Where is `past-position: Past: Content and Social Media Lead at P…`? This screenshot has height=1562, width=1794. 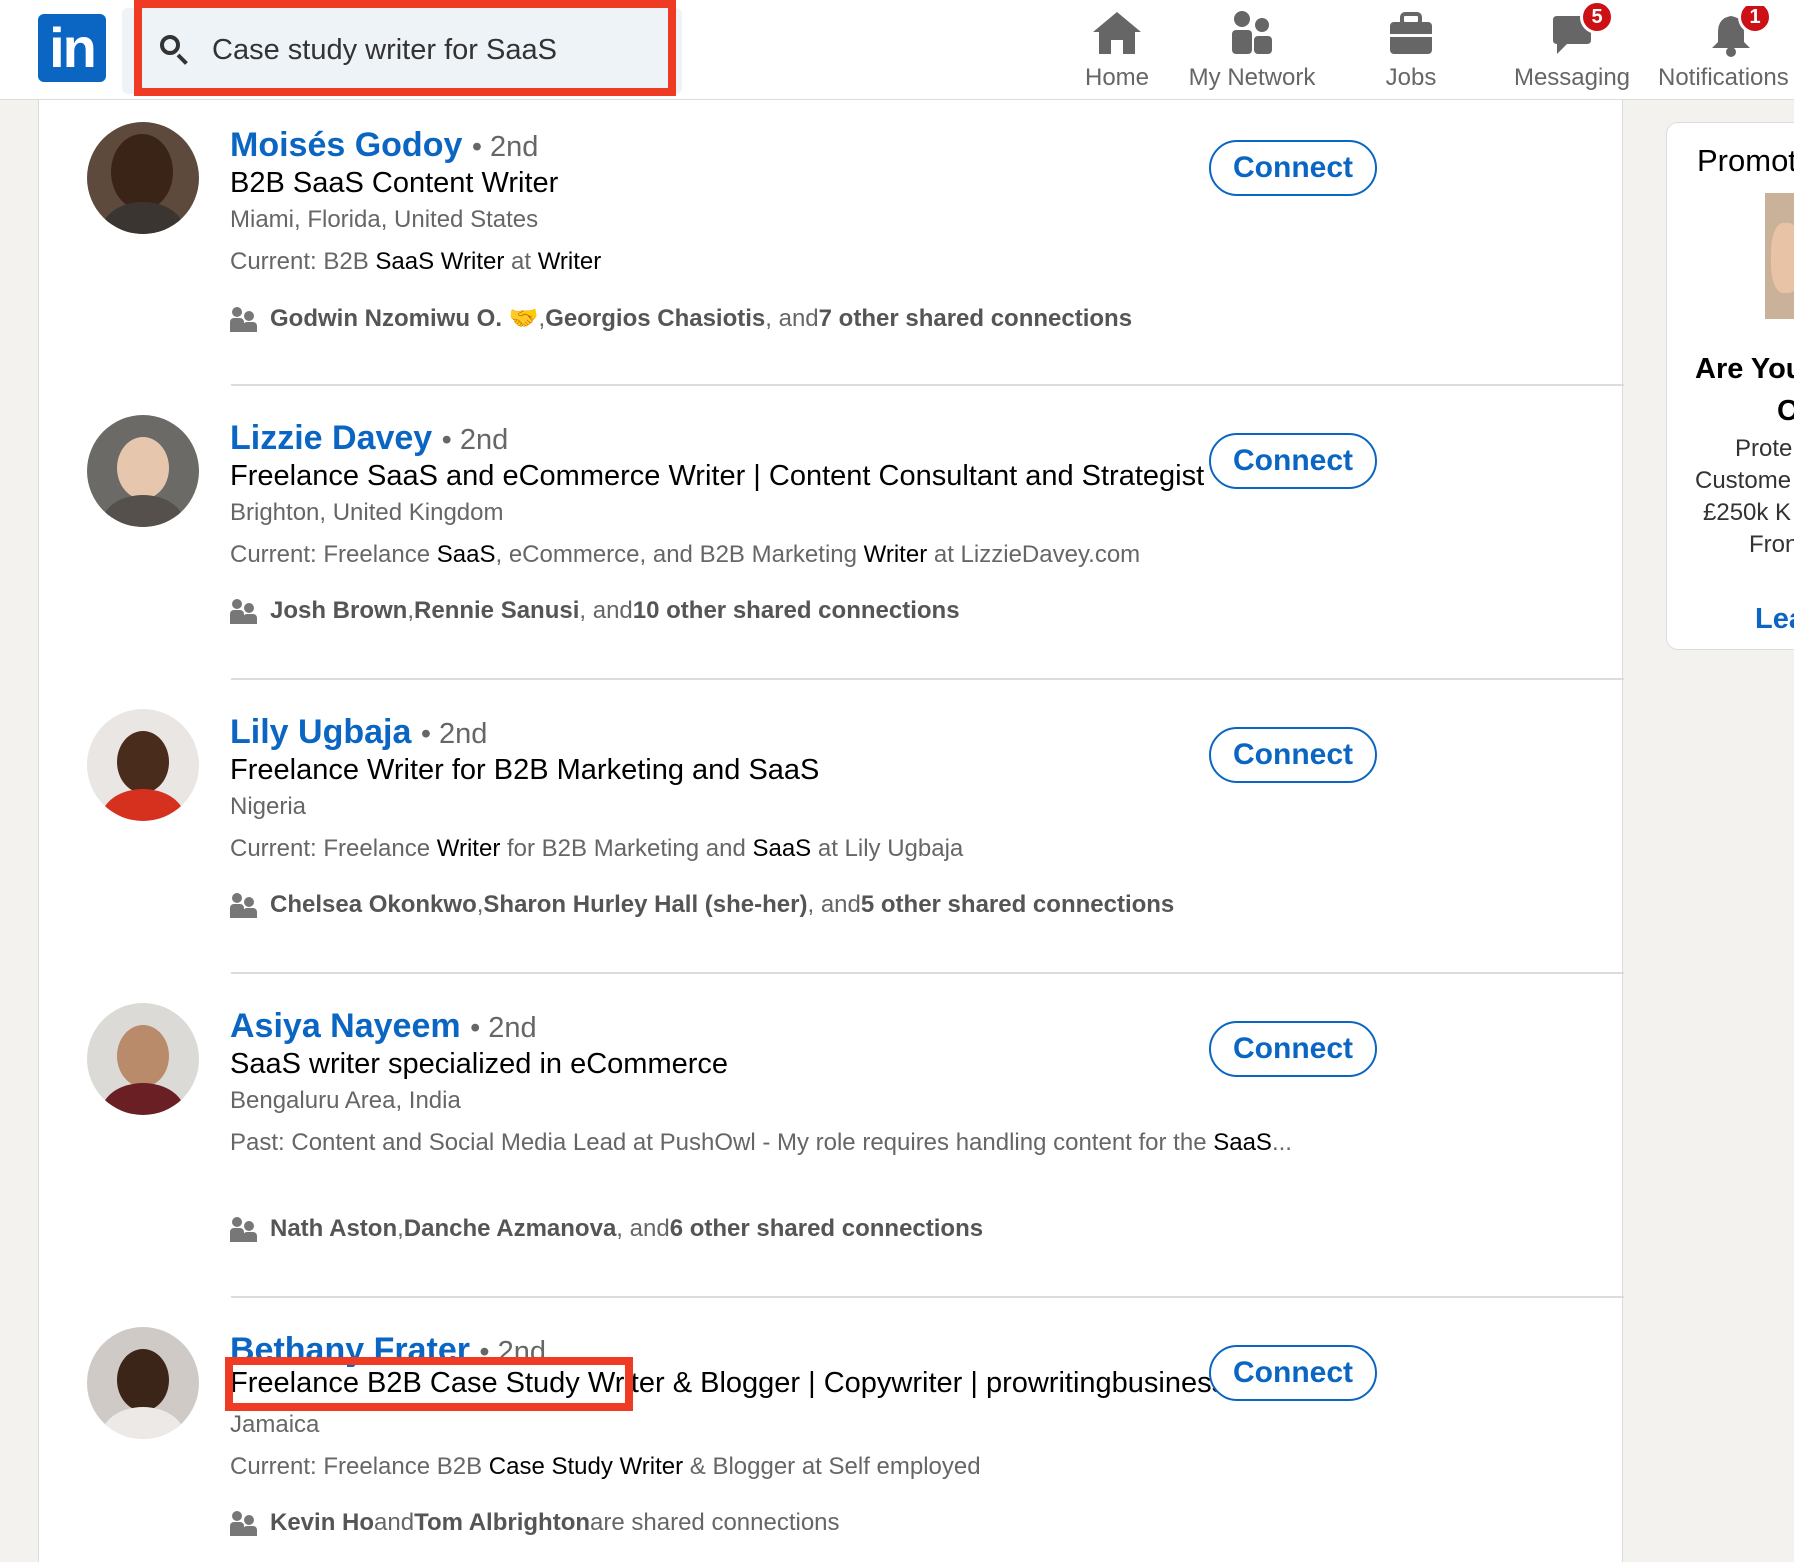 past-position: Past: Content and Social Media Lead at P… is located at coordinates (761, 1142).